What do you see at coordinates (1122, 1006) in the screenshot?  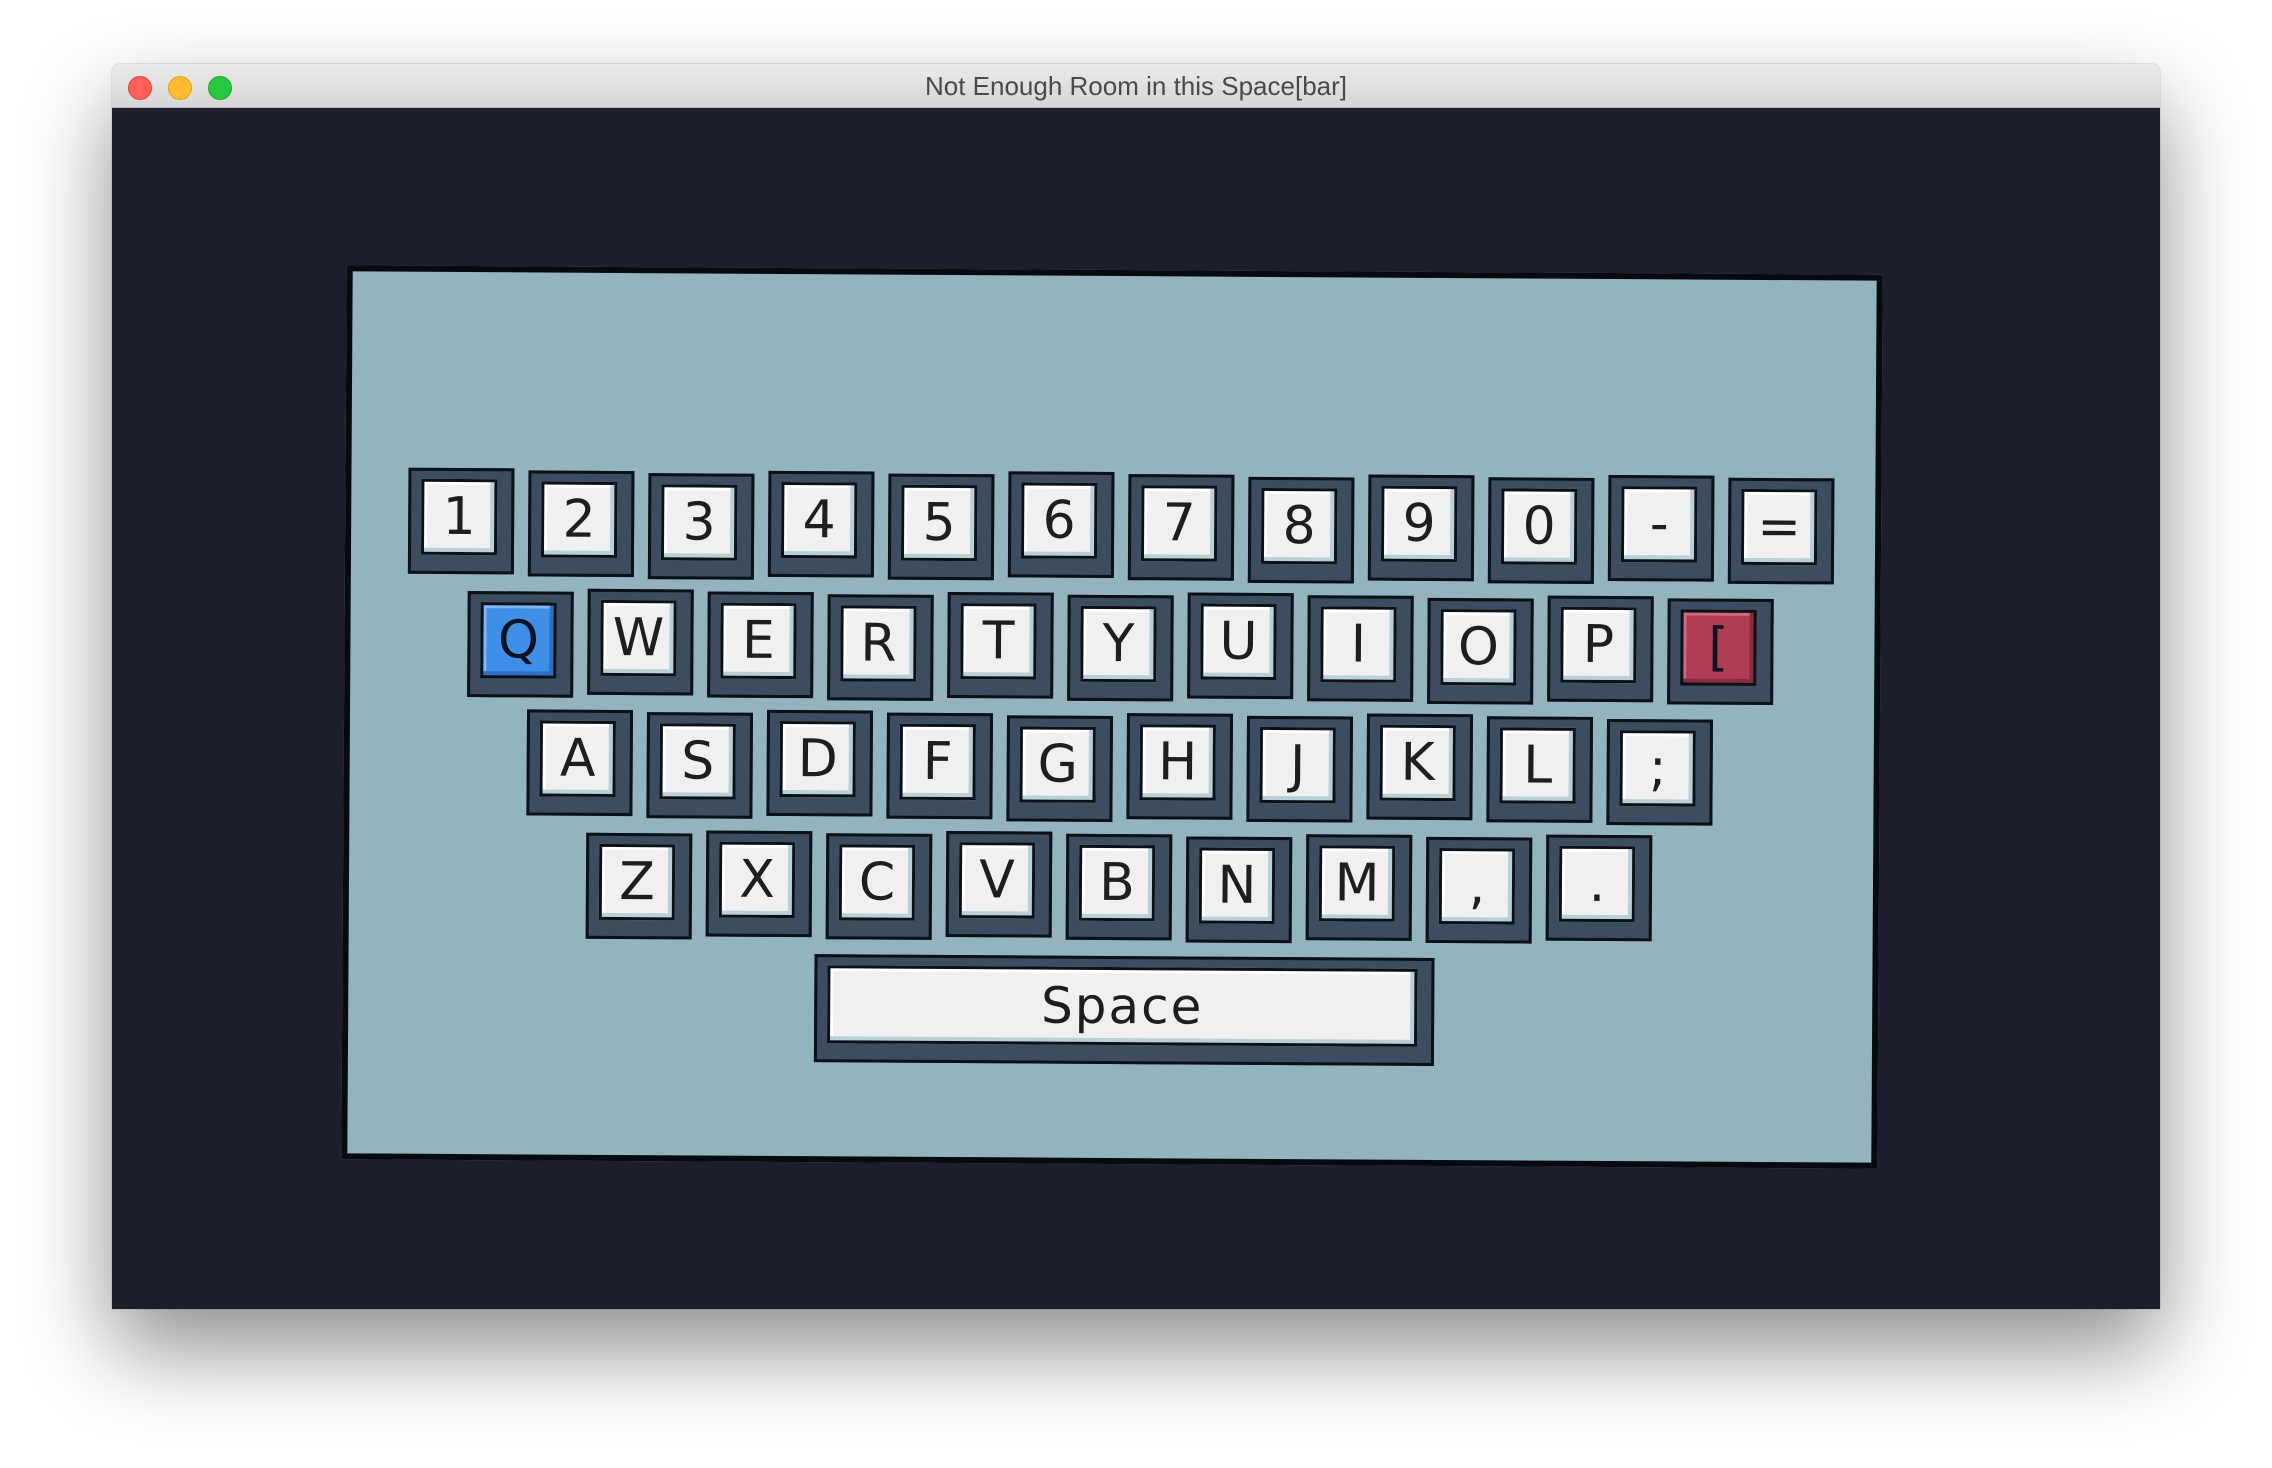 I see `space-label: Space` at bounding box center [1122, 1006].